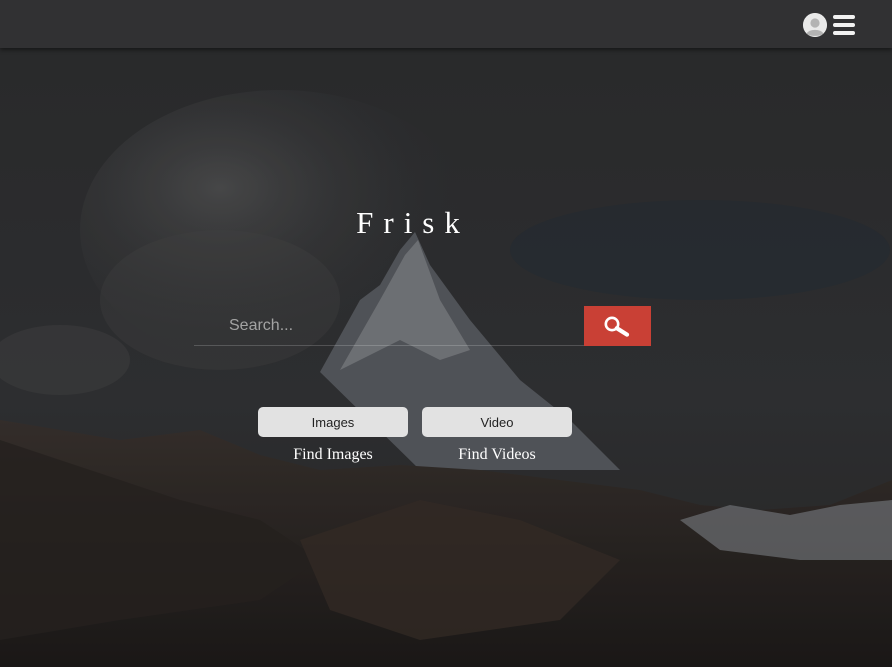 The height and width of the screenshot is (667, 892). What do you see at coordinates (446, 24) in the screenshot?
I see `top-bar` at bounding box center [446, 24].